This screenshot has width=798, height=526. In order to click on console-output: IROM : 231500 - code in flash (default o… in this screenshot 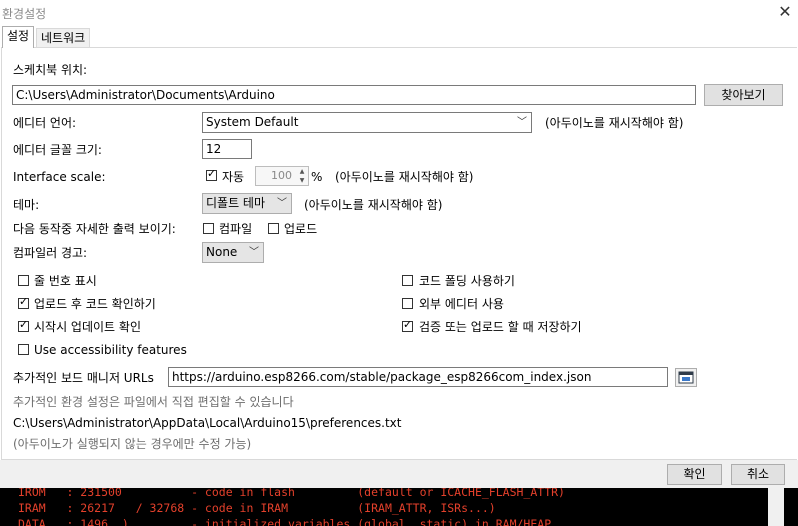, I will do `click(399, 507)`.